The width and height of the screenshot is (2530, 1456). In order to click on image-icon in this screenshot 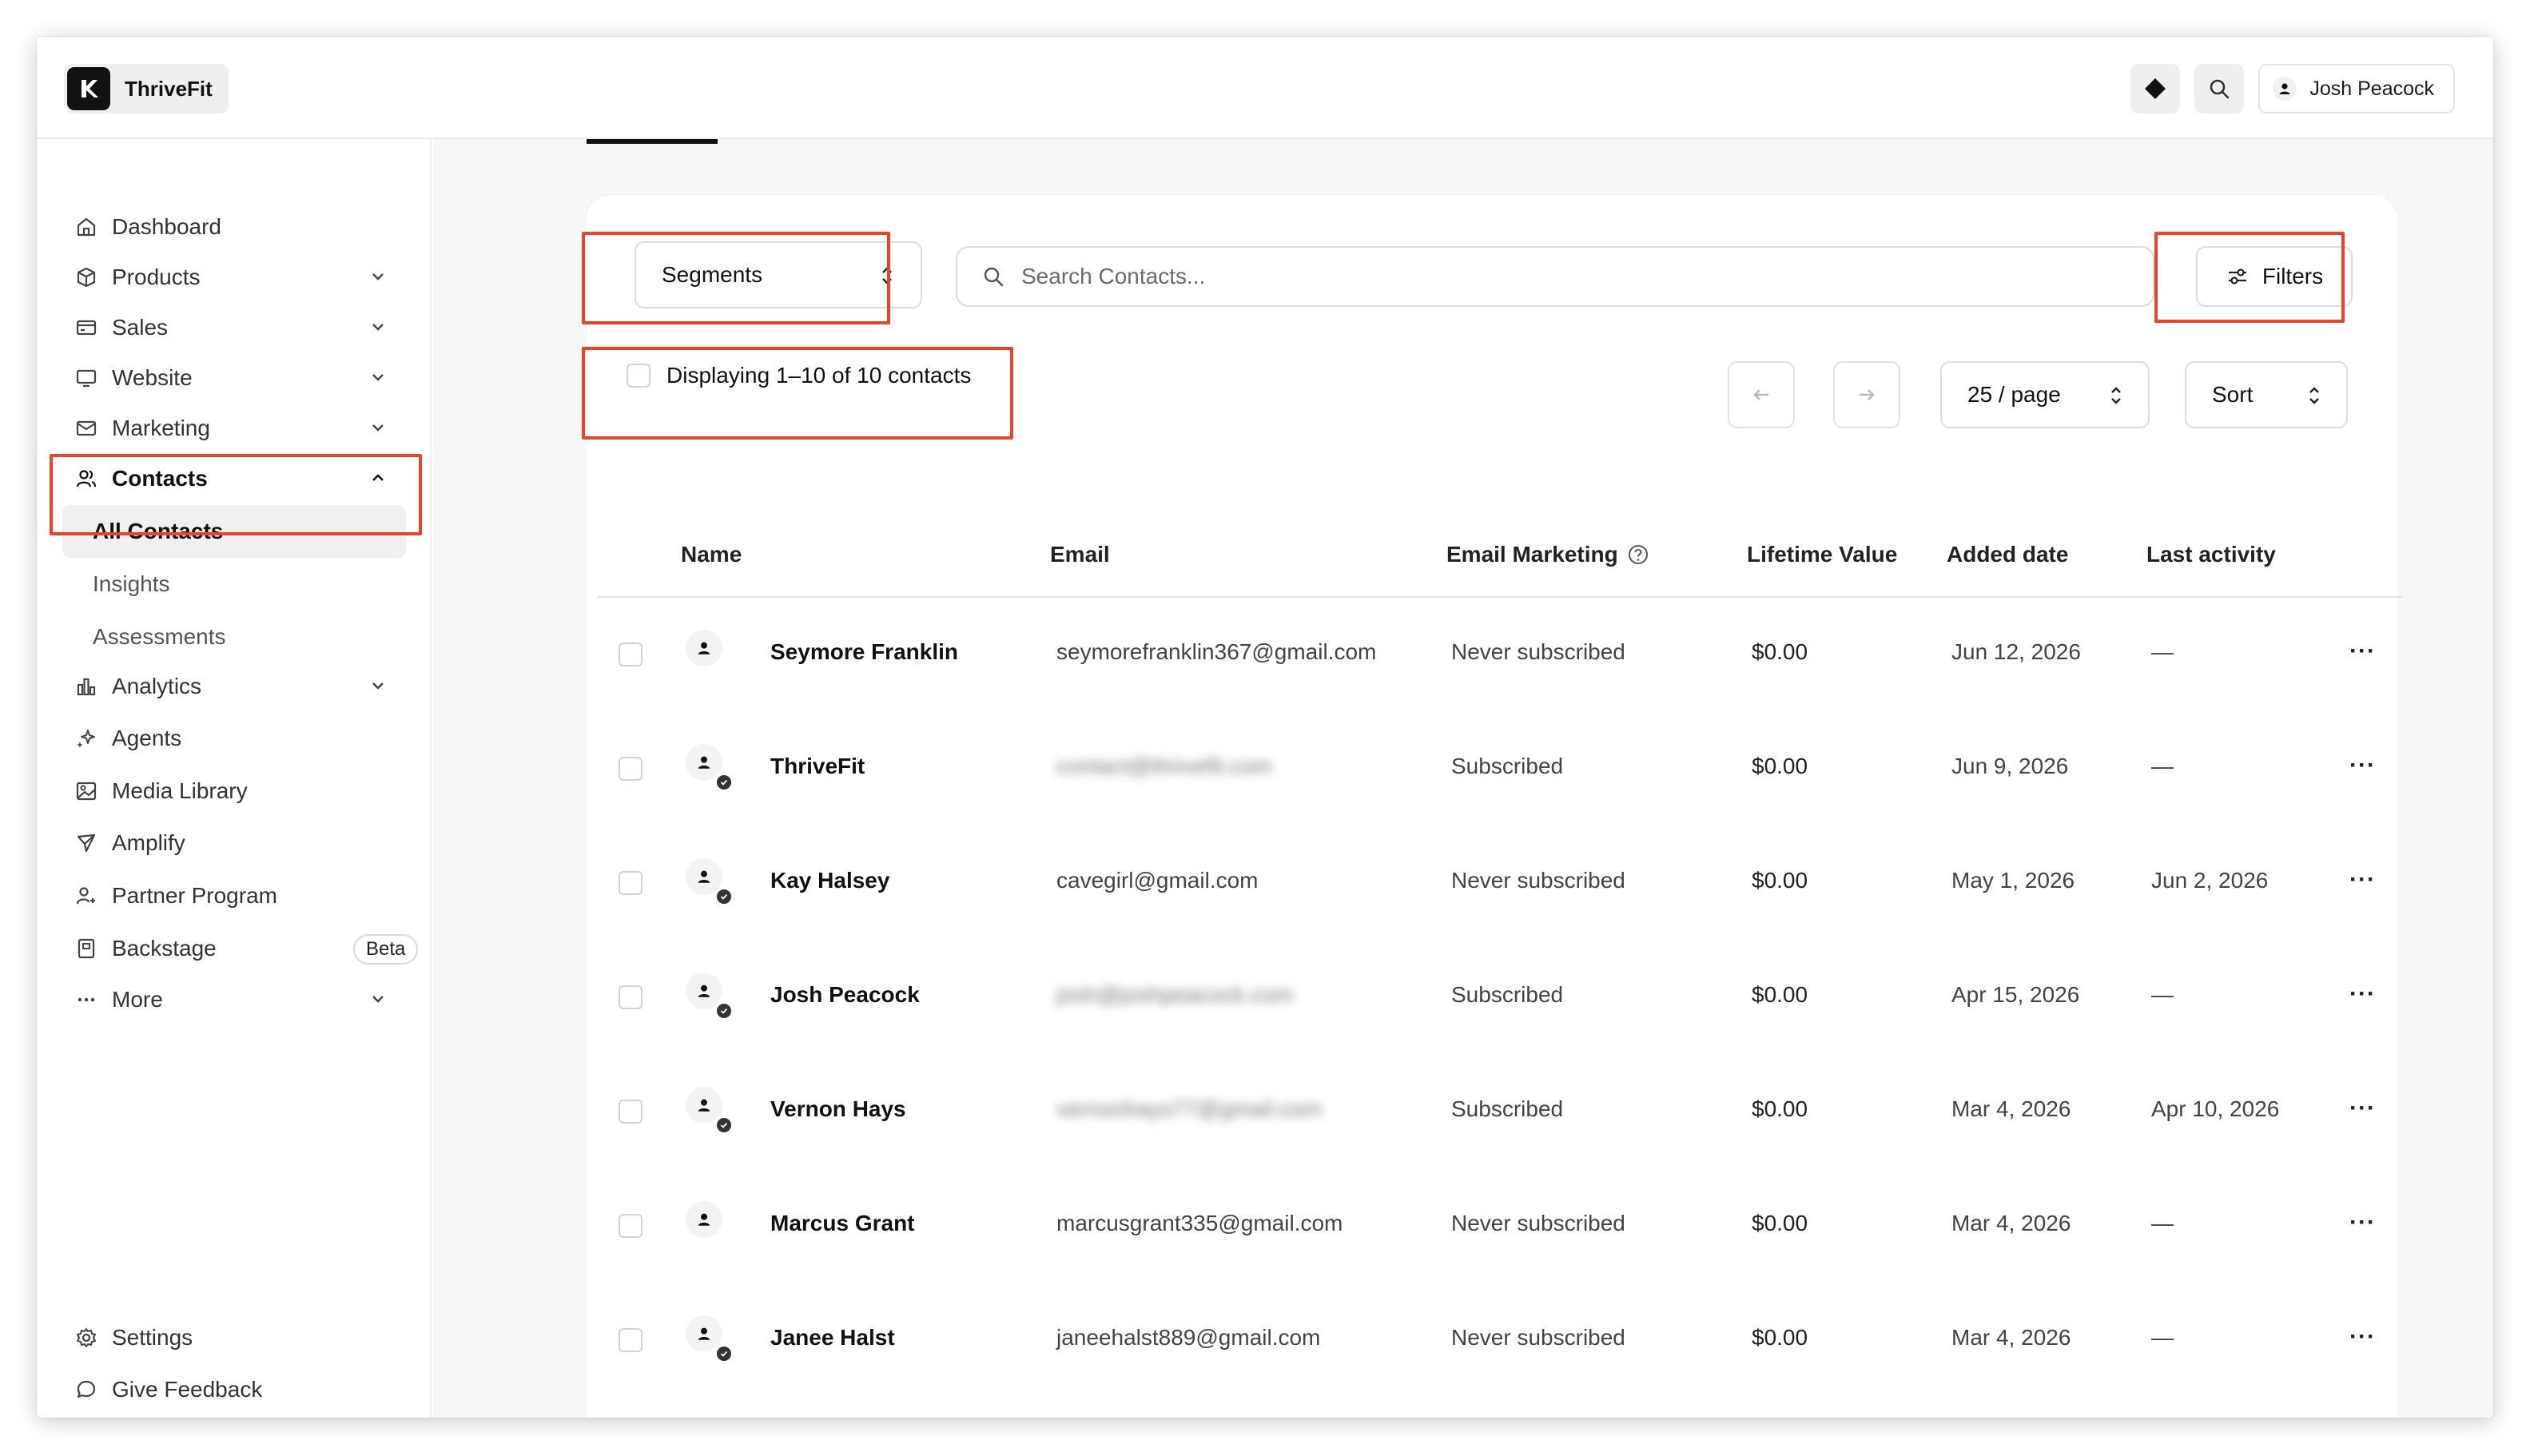, I will do `click(86, 791)`.